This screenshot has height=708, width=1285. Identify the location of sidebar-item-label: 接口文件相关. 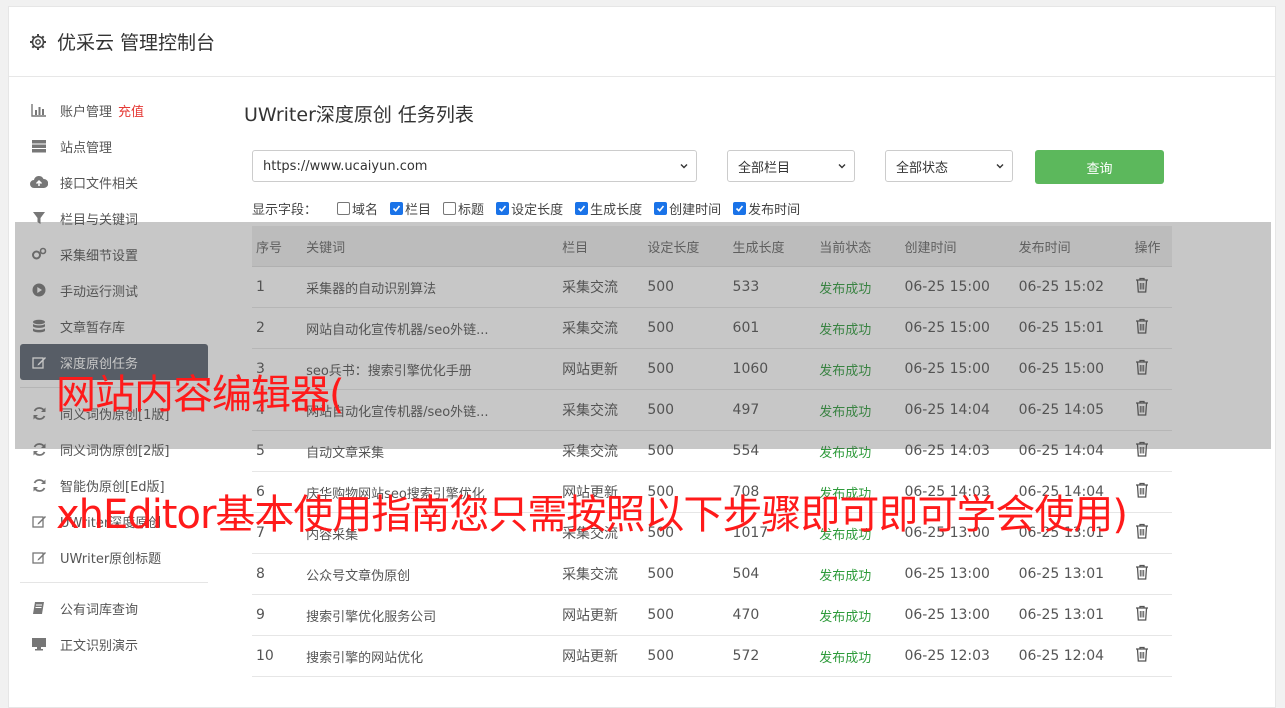
(99, 184).